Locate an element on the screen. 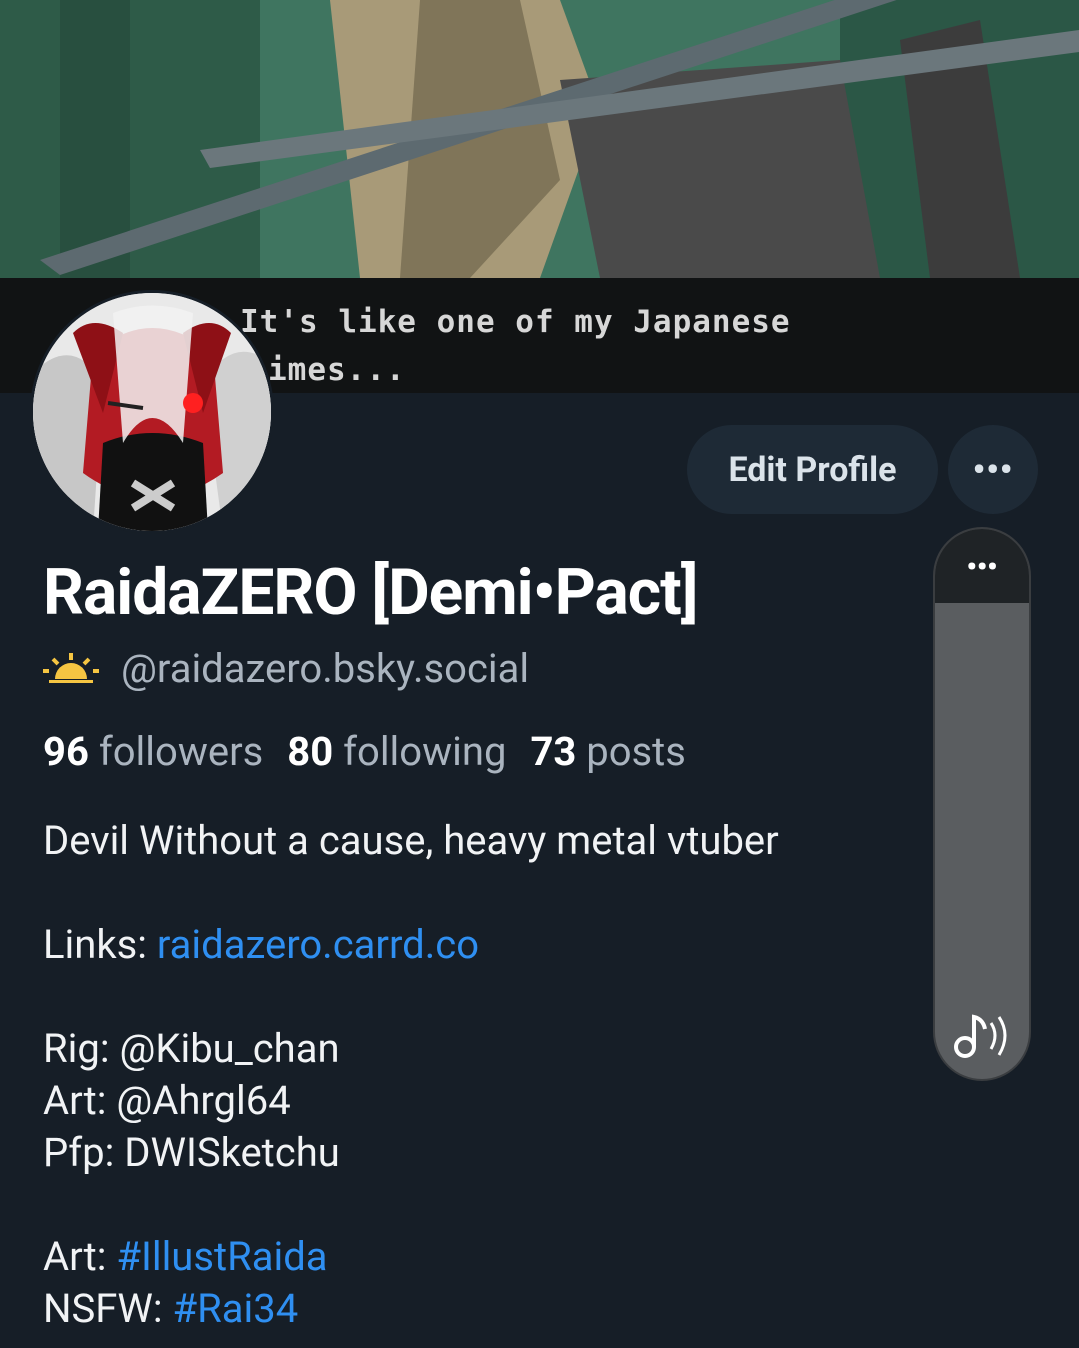 The width and height of the screenshot is (1079, 1348). posts-stat: 73 posts is located at coordinates (607, 751).